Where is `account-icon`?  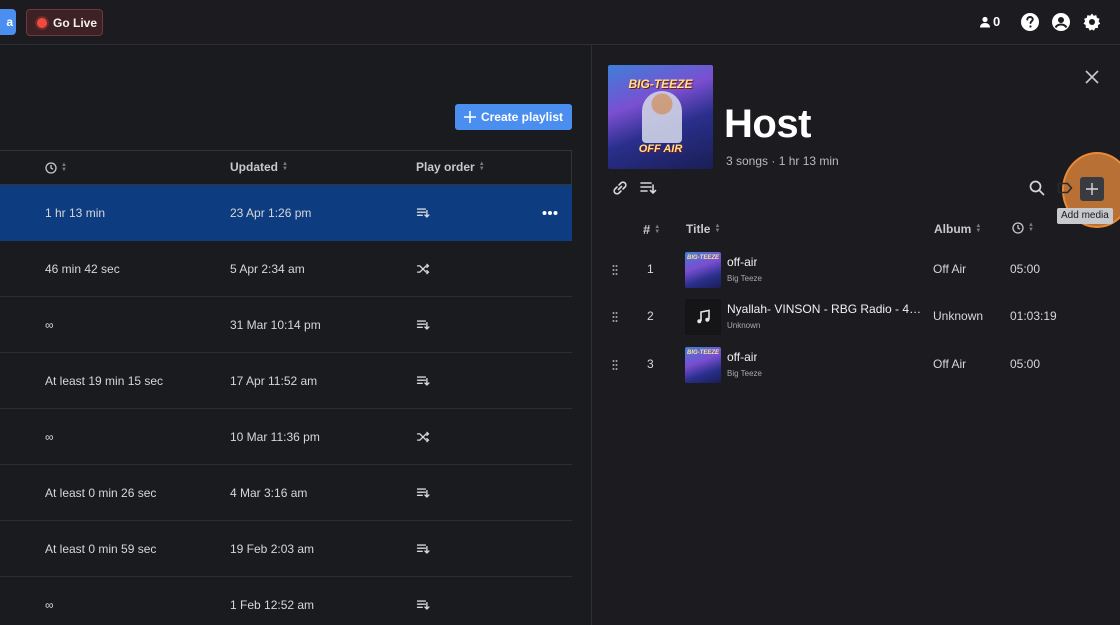 account-icon is located at coordinates (1061, 22).